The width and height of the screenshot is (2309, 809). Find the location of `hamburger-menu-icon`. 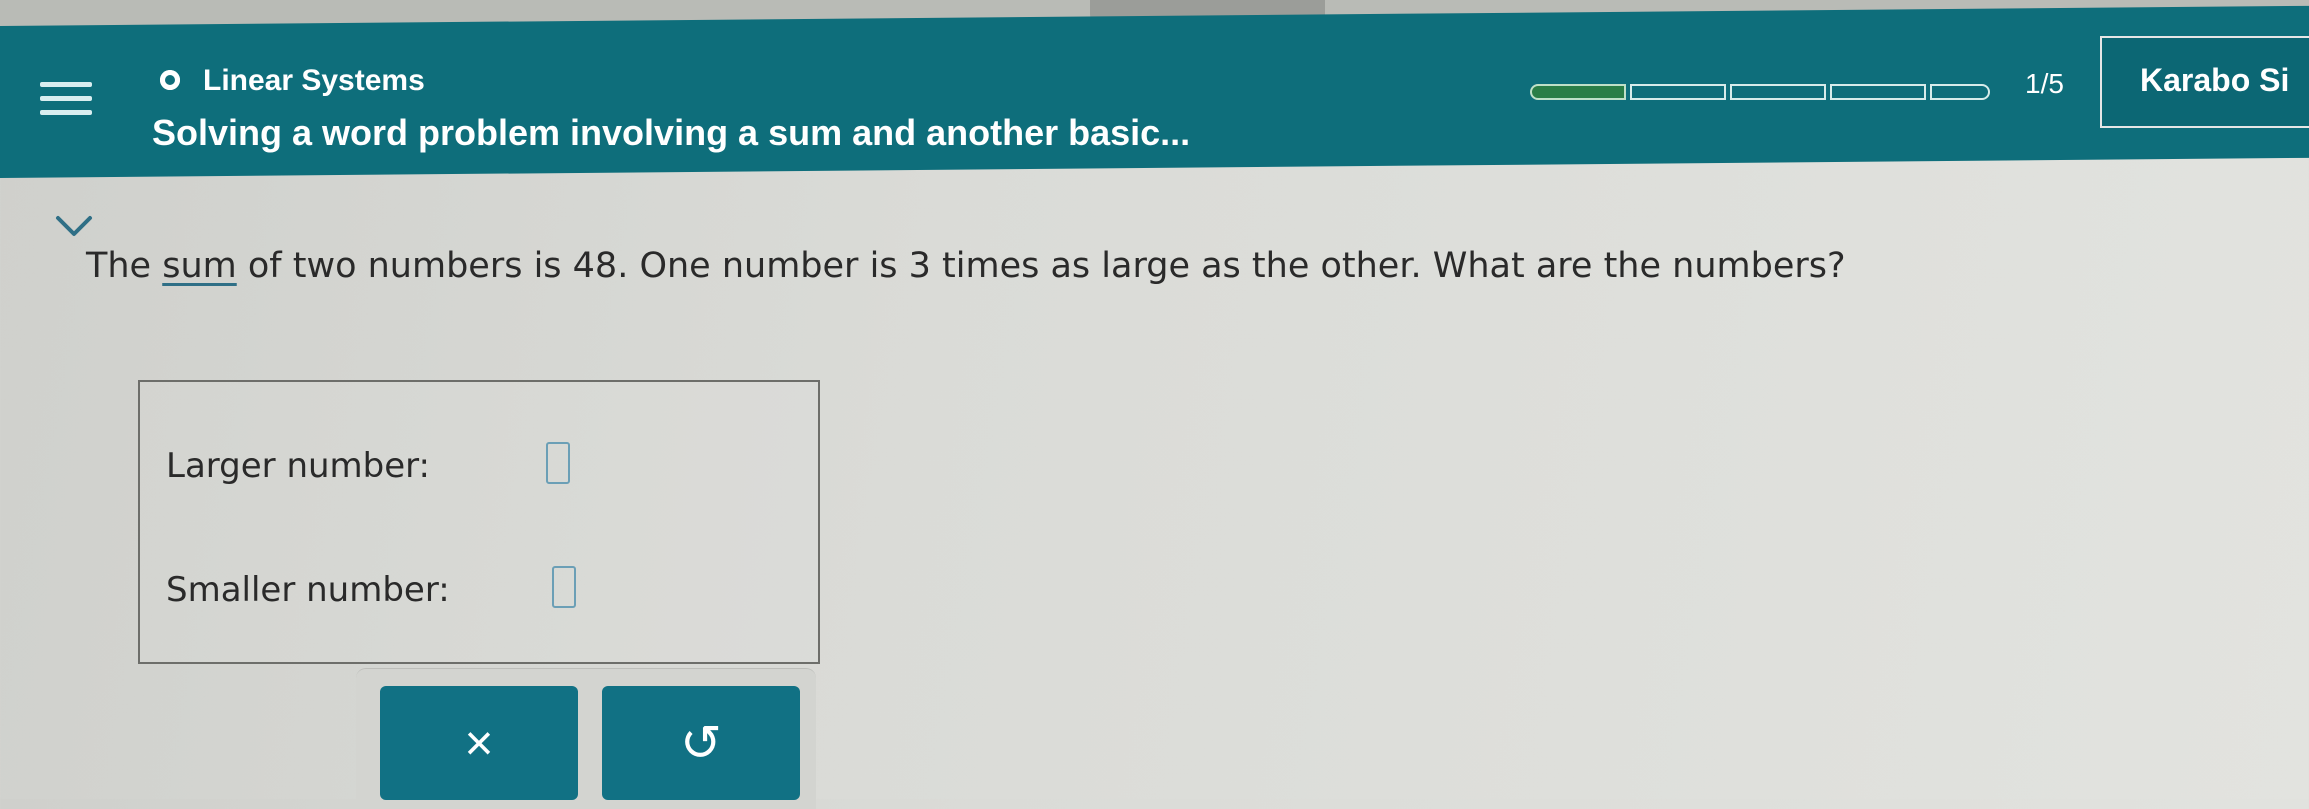

hamburger-menu-icon is located at coordinates (66, 105).